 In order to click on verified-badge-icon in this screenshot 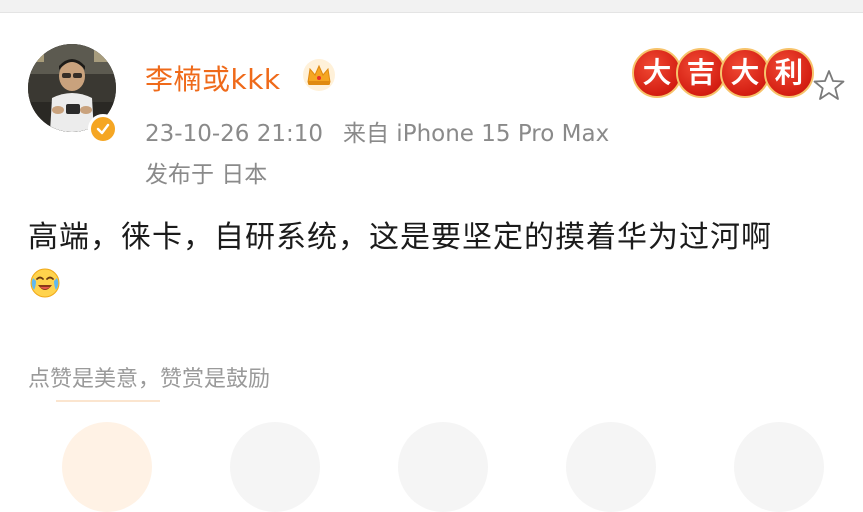, I will do `click(103, 129)`.